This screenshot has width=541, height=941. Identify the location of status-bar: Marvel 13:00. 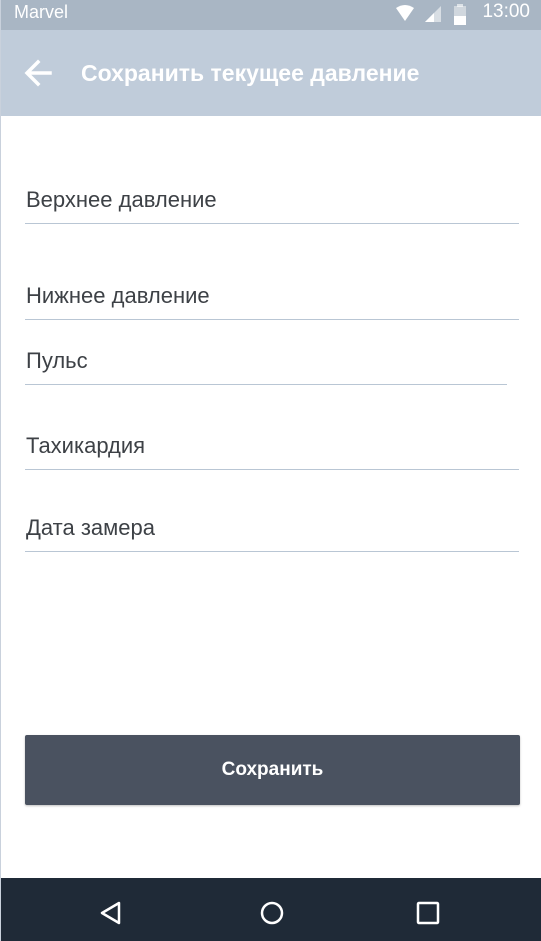
(271, 15).